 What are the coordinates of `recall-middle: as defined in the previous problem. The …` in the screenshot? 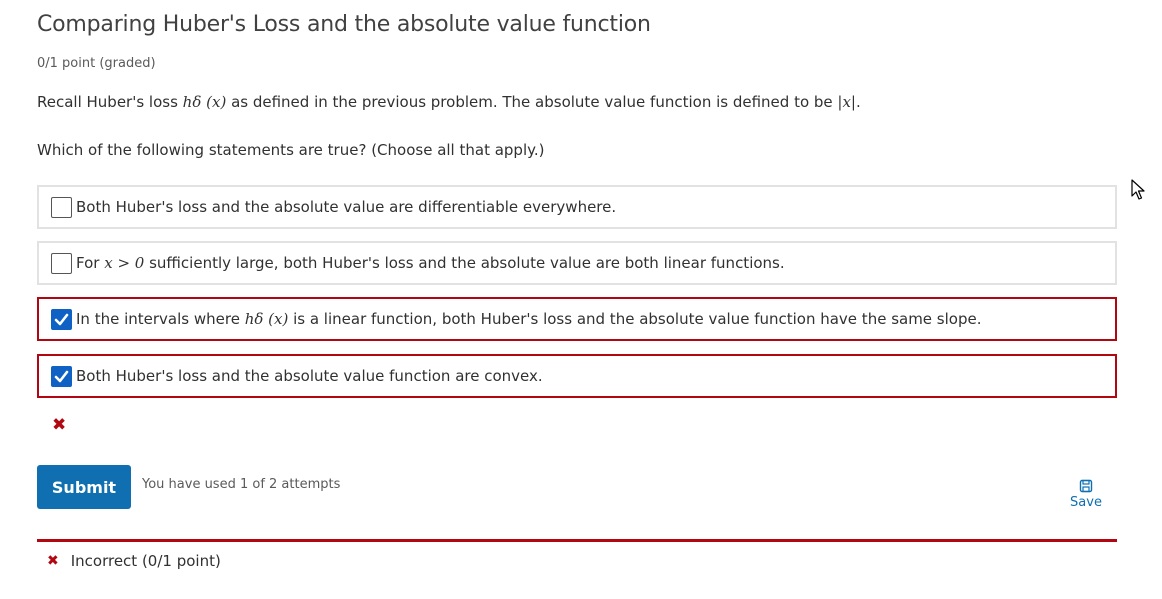 It's located at (532, 102).